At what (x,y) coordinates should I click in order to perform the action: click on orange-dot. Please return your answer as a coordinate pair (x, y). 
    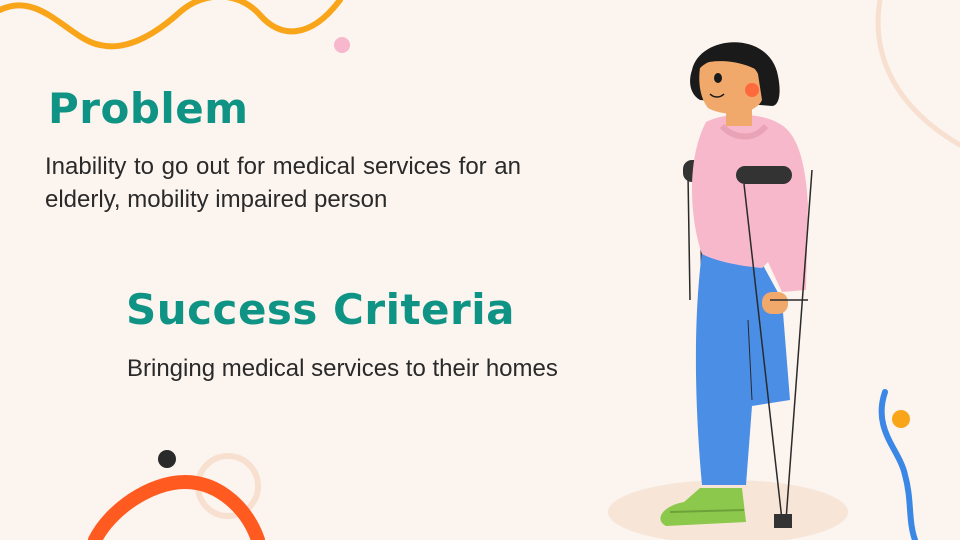
    Looking at the image, I should click on (901, 419).